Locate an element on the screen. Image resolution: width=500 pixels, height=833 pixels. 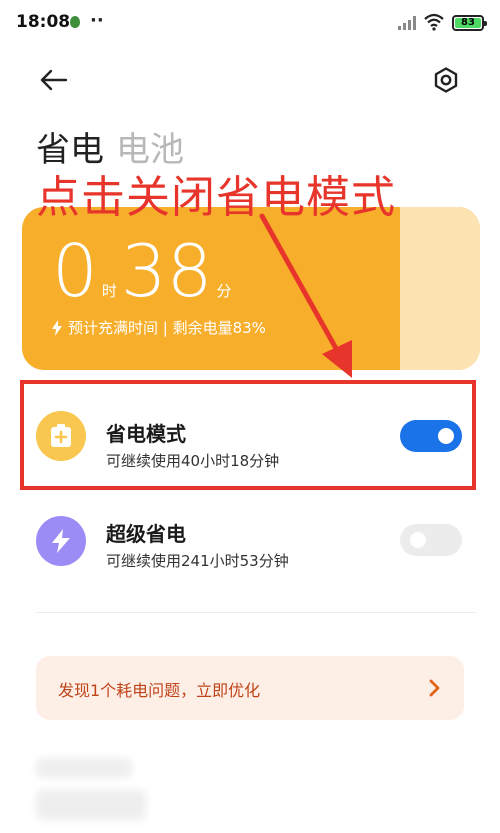
time-hours: 0 is located at coordinates (75, 271).